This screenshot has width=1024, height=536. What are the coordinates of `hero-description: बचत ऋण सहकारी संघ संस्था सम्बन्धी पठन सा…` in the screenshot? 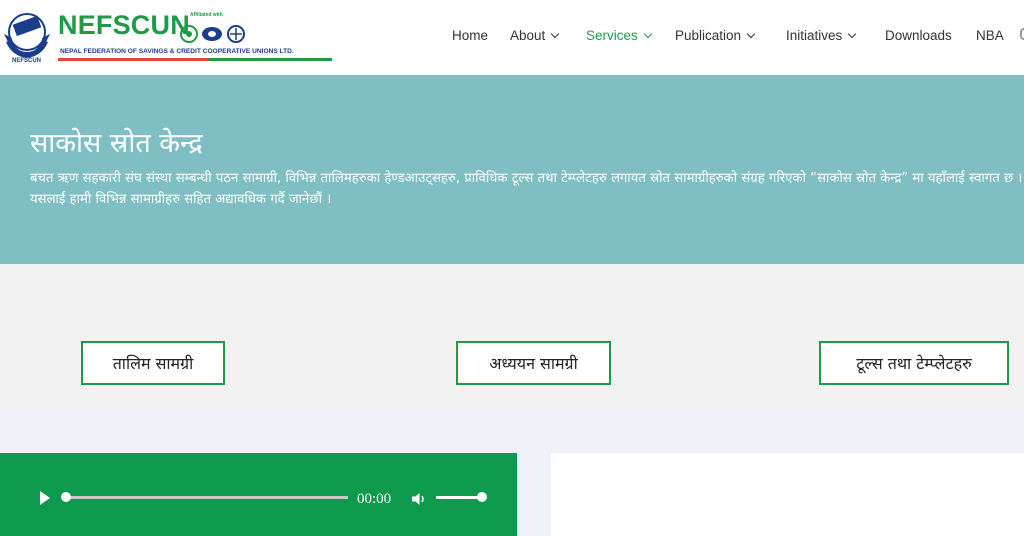 It's located at (526, 189).